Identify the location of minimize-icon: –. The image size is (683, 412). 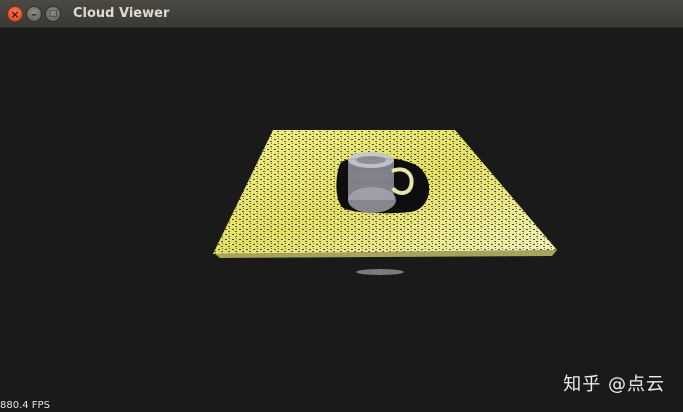
(34, 14).